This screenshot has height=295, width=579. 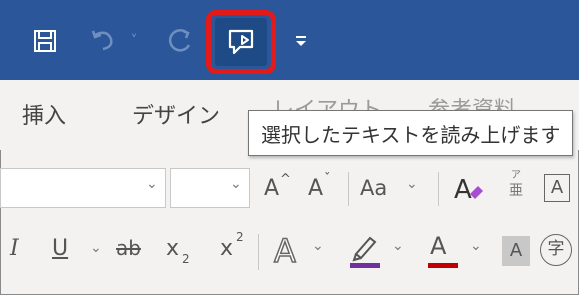 I want to click on shrink-caret: ˇ, so click(x=327, y=179).